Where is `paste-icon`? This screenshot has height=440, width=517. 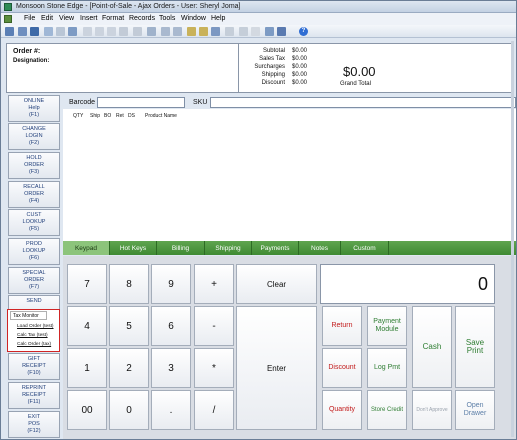
paste-icon is located at coordinates (111, 31).